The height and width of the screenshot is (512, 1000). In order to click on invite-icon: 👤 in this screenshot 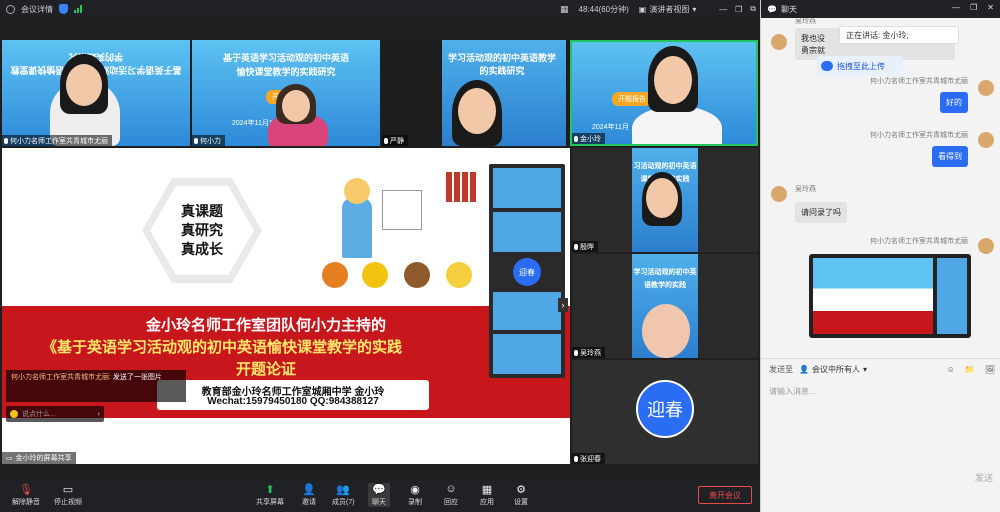, I will do `click(309, 489)`.